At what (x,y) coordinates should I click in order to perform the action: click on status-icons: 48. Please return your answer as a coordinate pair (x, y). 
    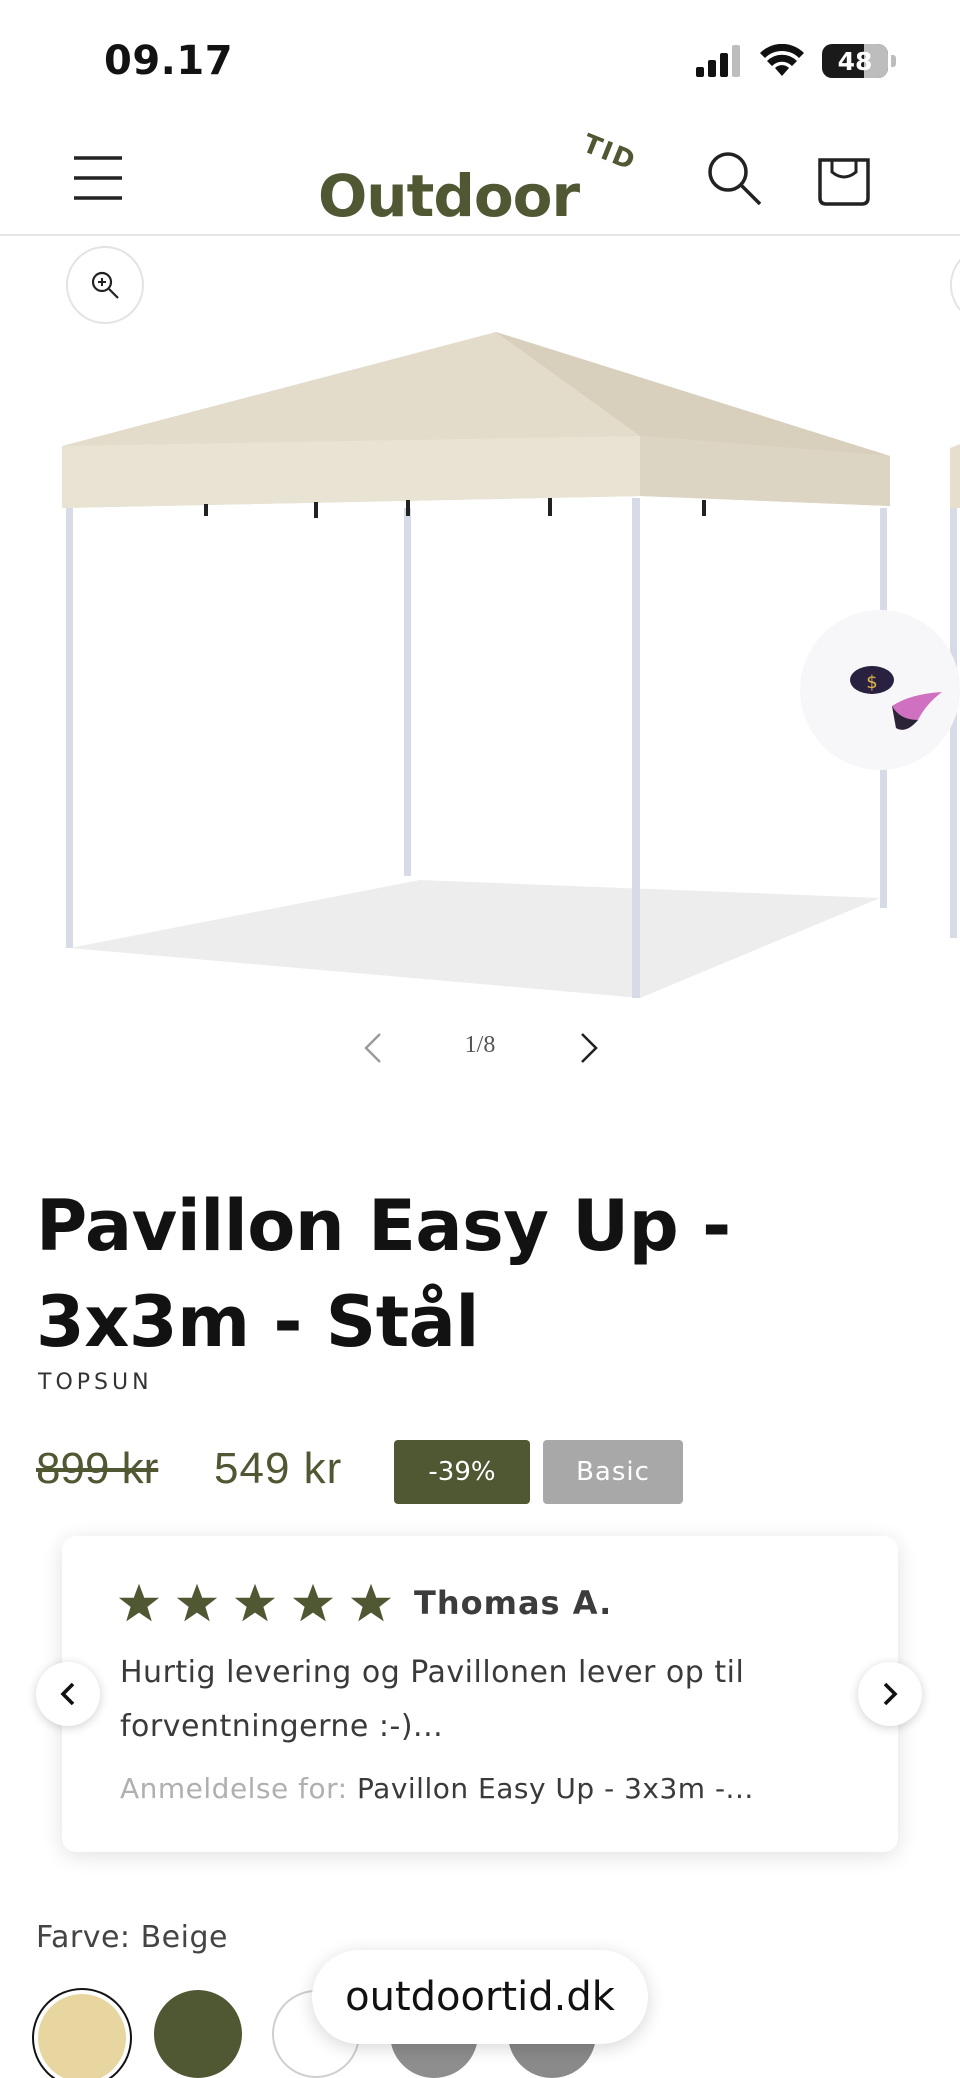
    Looking at the image, I should click on (796, 61).